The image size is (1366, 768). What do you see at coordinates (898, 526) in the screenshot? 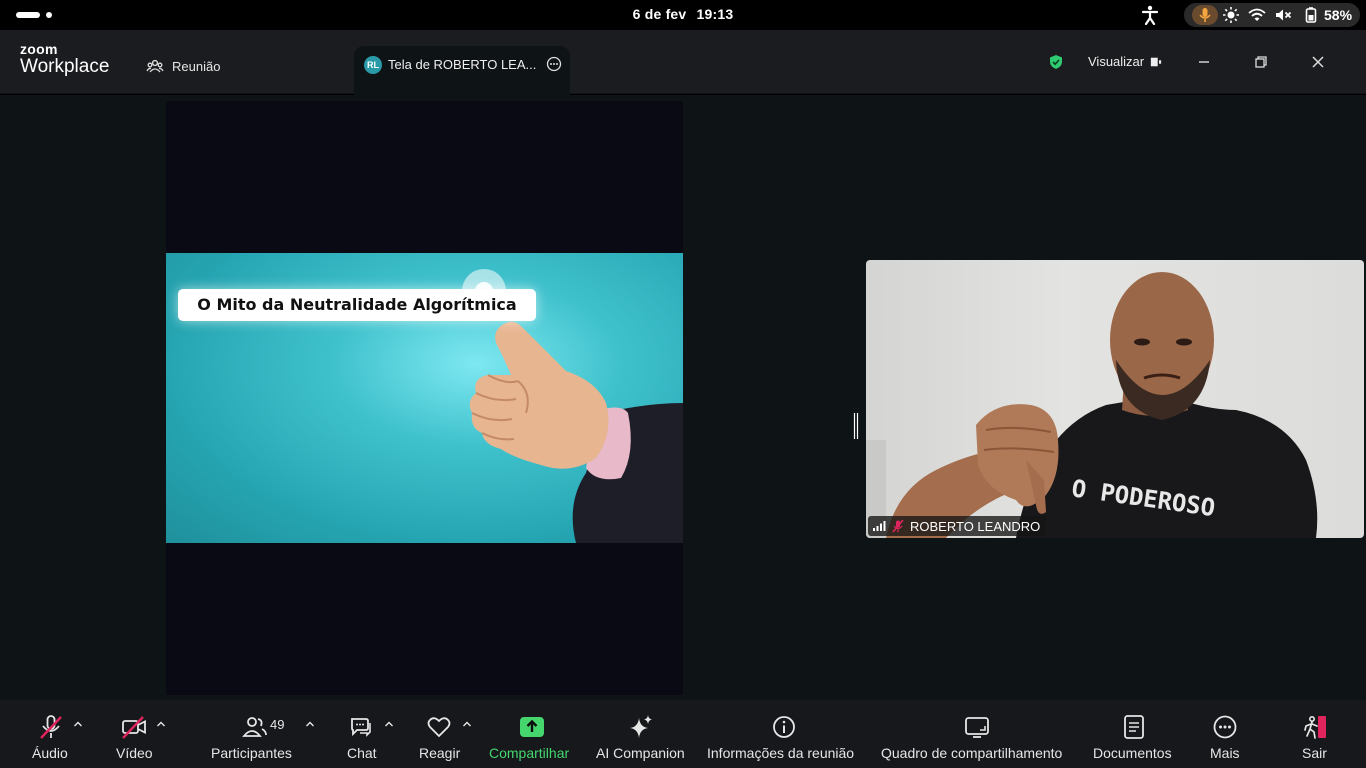
I see `muted-mic-icon` at bounding box center [898, 526].